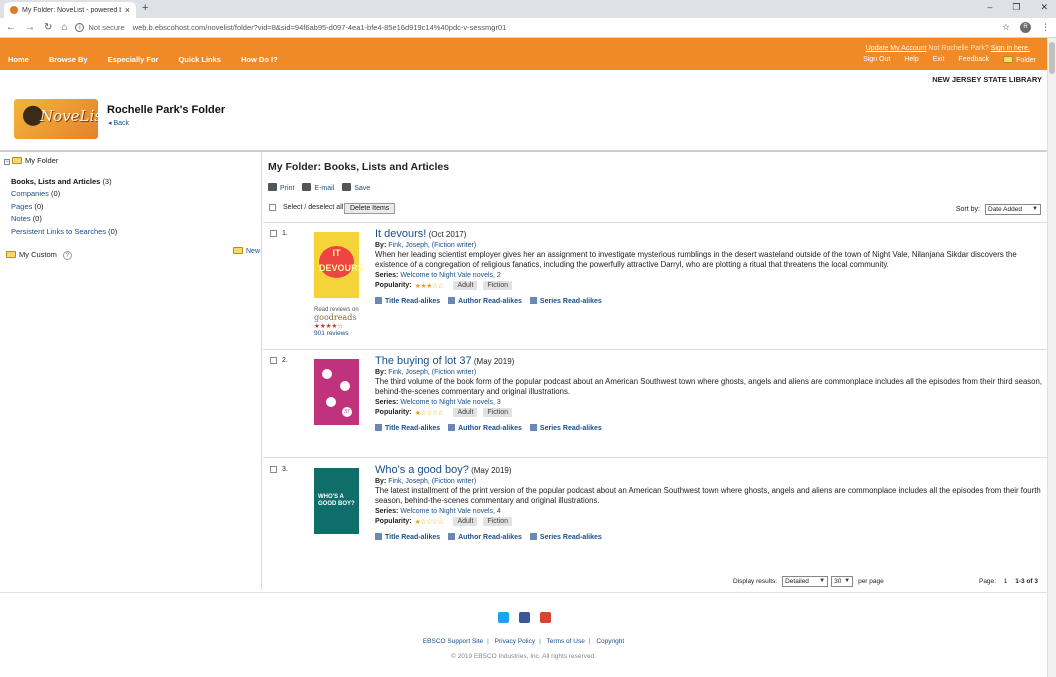  I want to click on minimize-button: –, so click(989, 7).